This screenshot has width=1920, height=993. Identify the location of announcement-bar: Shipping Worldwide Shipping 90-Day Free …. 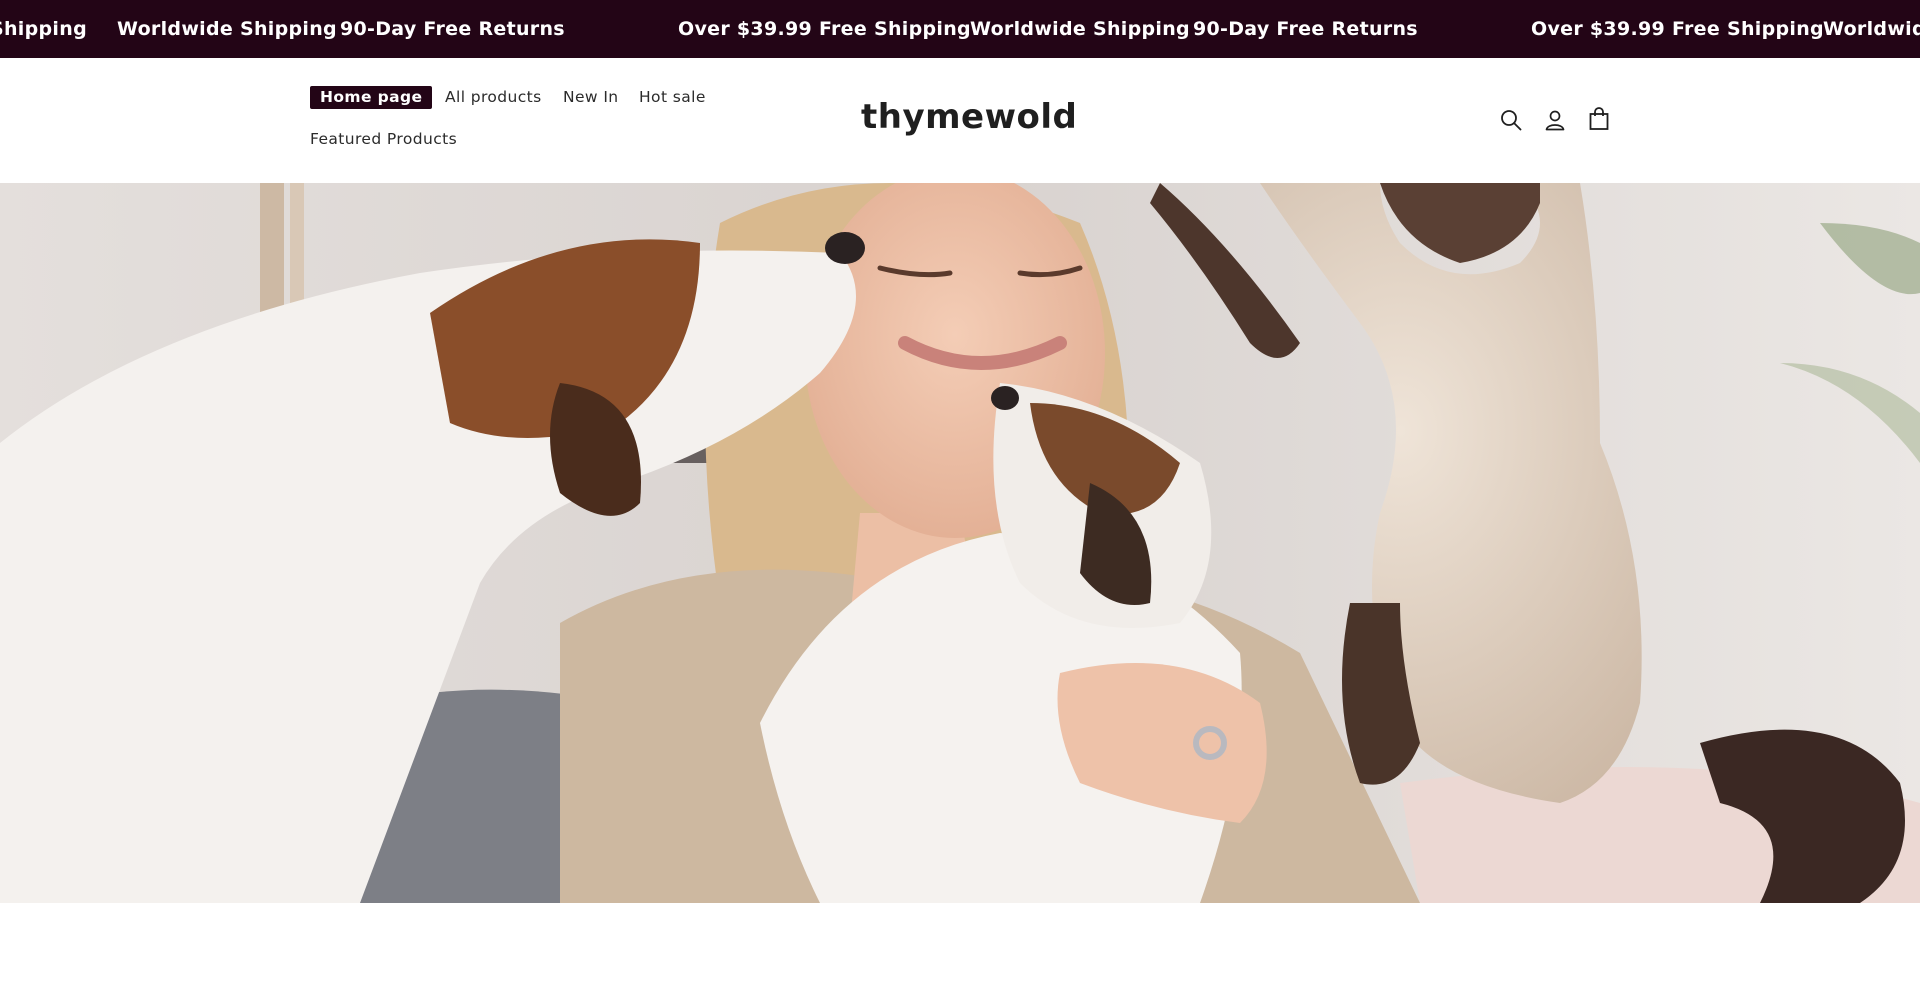
(960, 29).